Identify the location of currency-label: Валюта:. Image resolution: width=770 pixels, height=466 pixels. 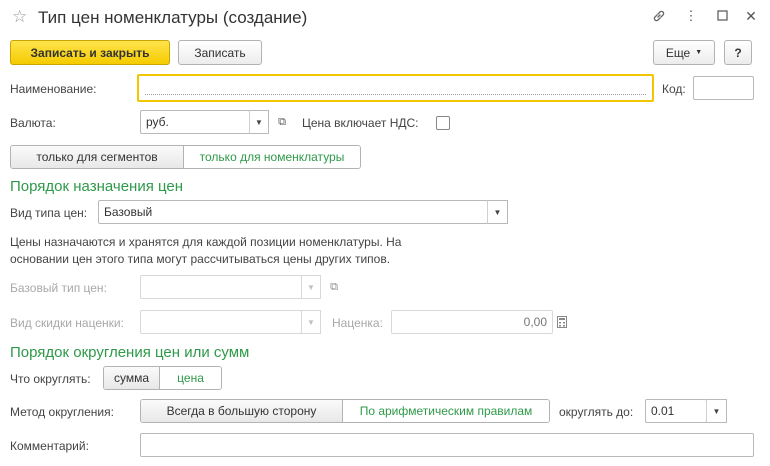
(33, 123).